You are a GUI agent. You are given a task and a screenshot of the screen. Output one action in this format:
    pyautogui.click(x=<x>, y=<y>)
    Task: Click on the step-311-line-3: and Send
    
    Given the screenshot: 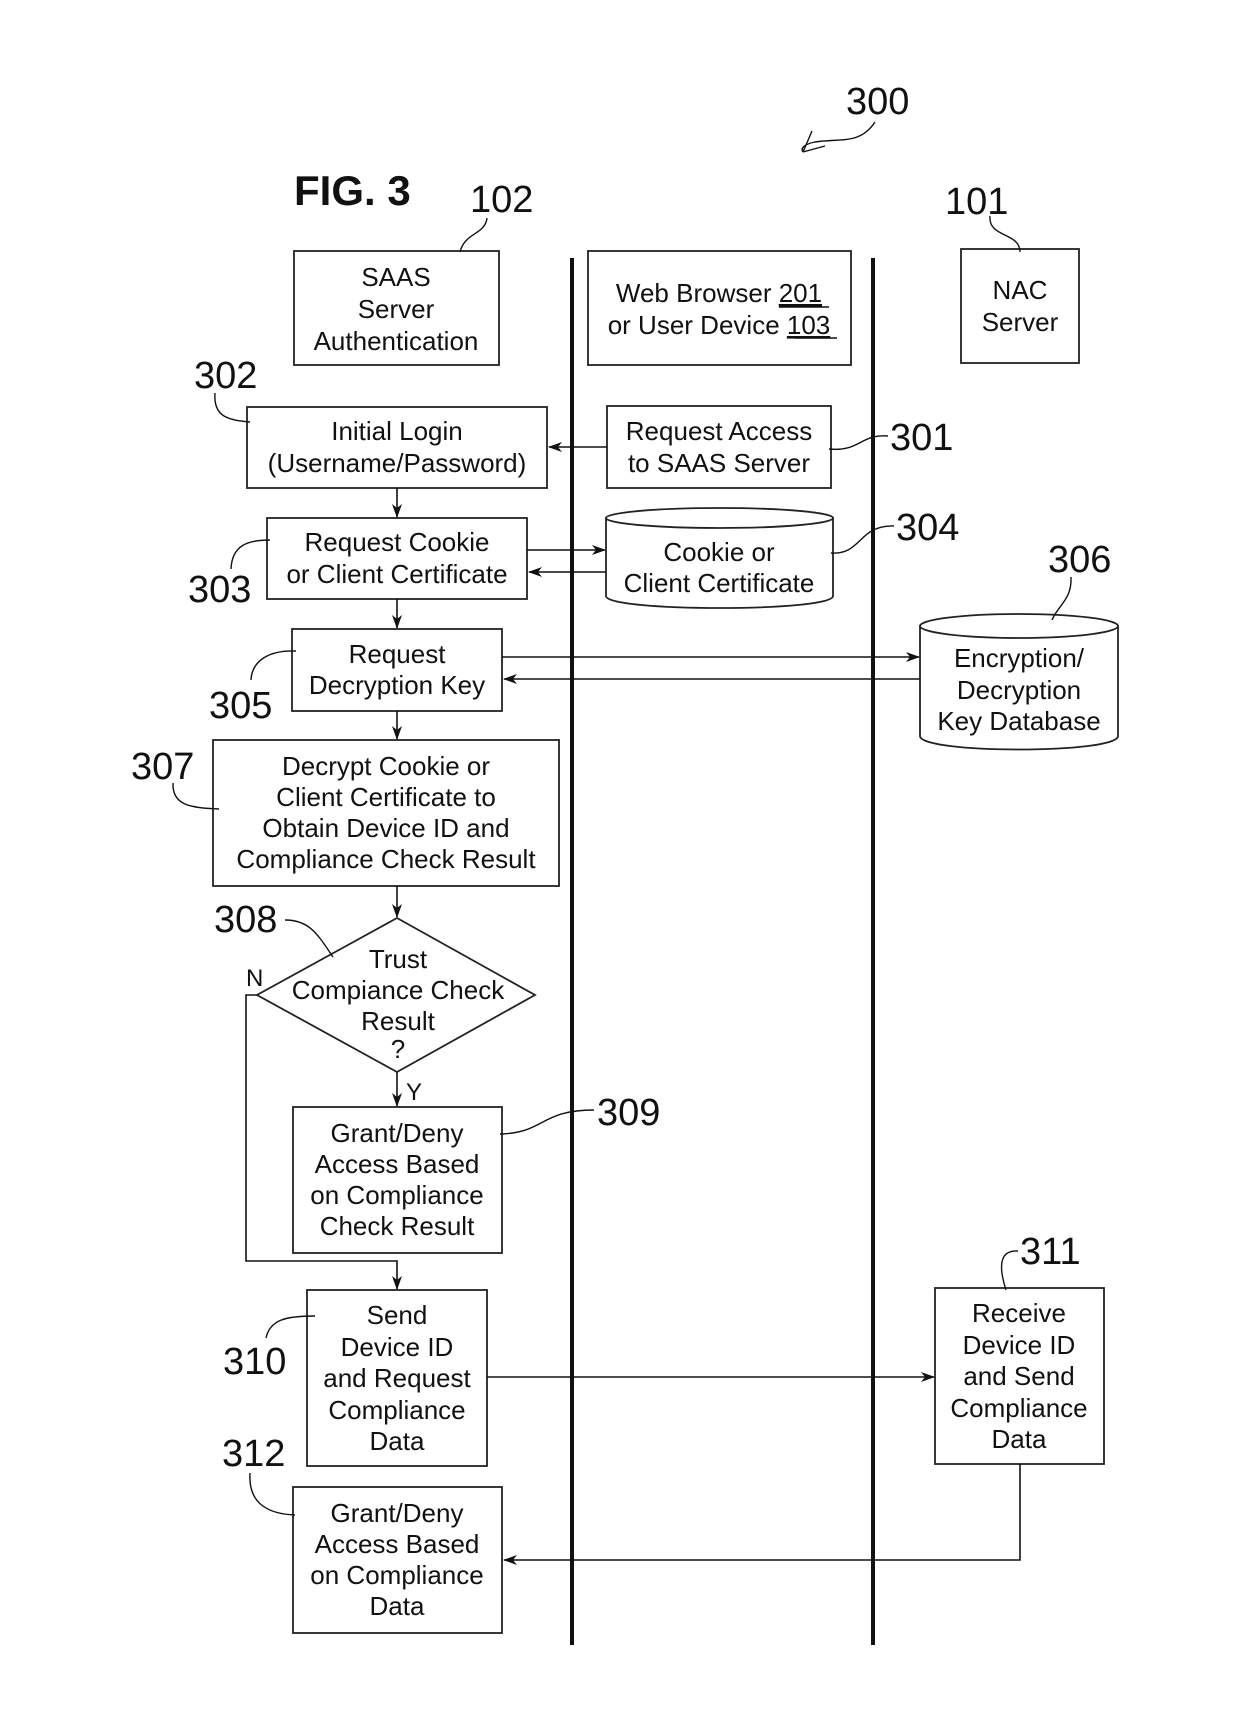 What is the action you would take?
    pyautogui.click(x=1018, y=1376)
    